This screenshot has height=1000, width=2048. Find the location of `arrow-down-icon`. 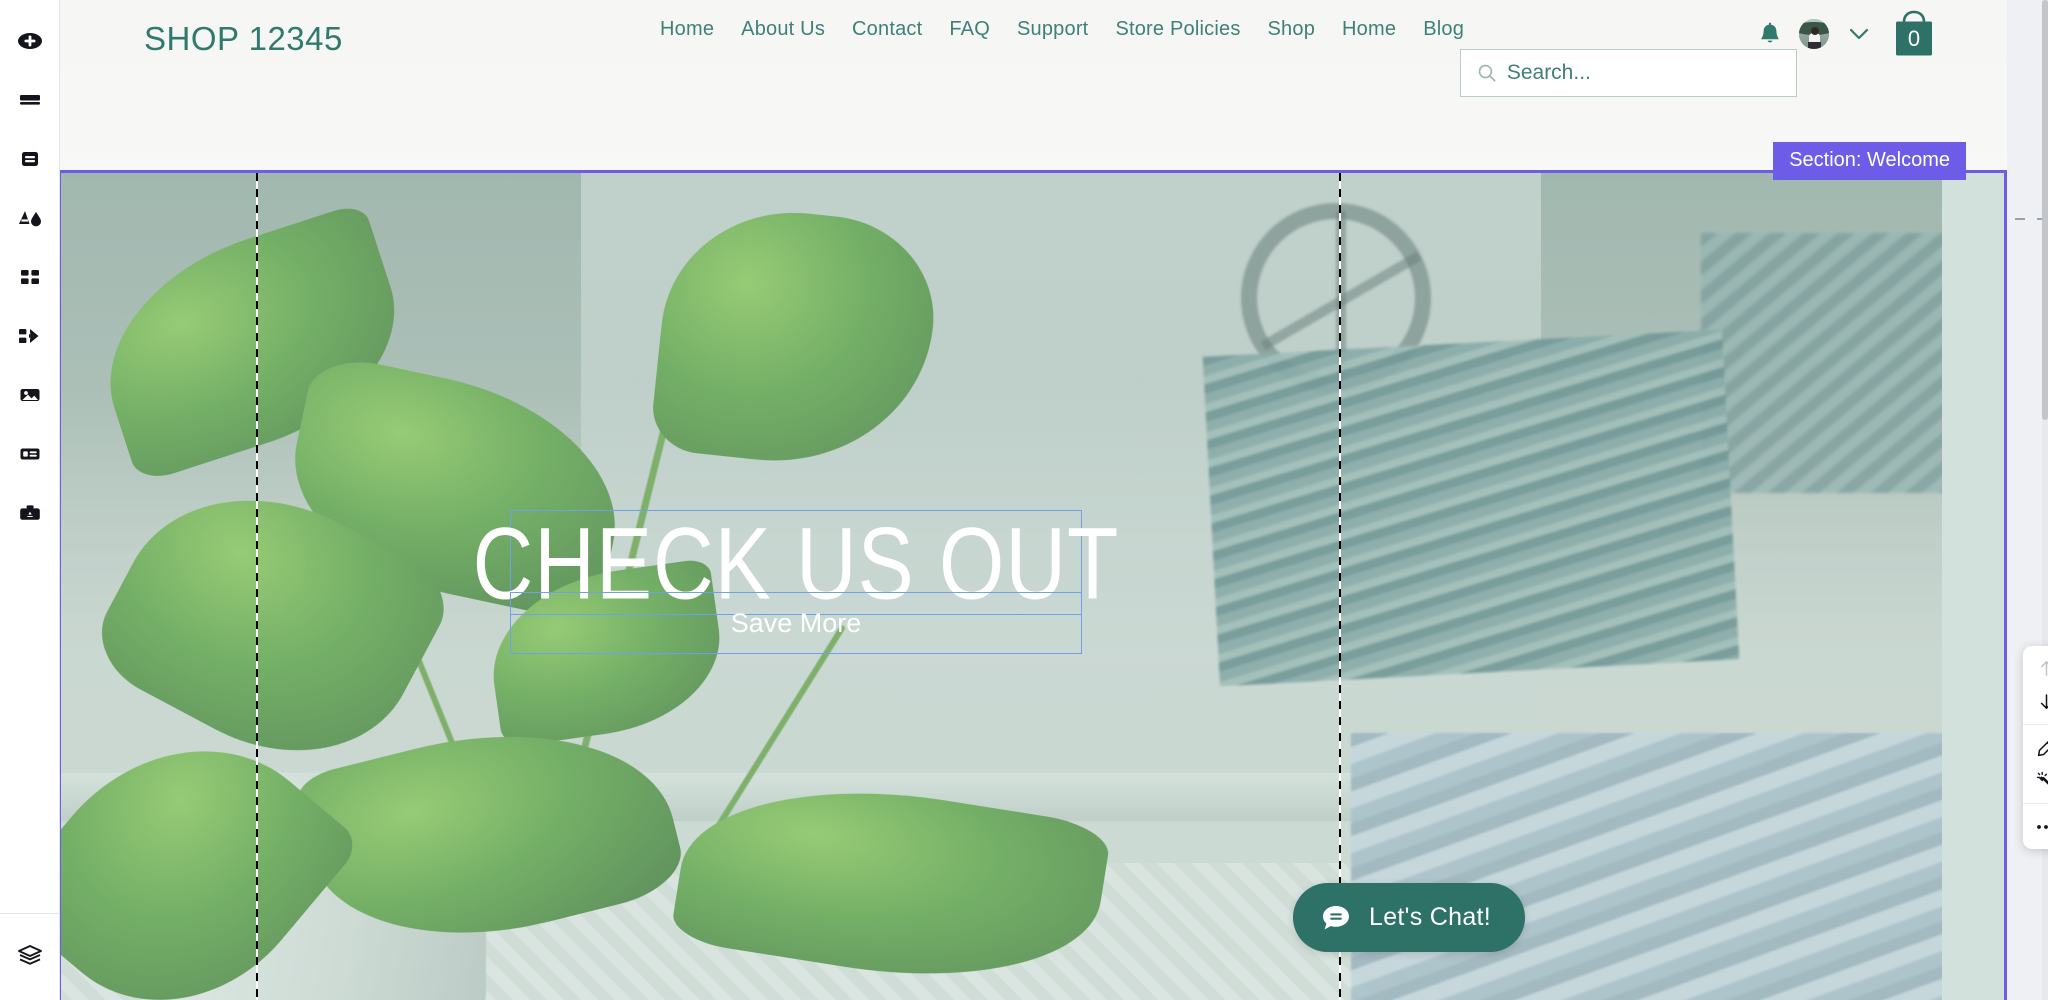

arrow-down-icon is located at coordinates (2044, 701).